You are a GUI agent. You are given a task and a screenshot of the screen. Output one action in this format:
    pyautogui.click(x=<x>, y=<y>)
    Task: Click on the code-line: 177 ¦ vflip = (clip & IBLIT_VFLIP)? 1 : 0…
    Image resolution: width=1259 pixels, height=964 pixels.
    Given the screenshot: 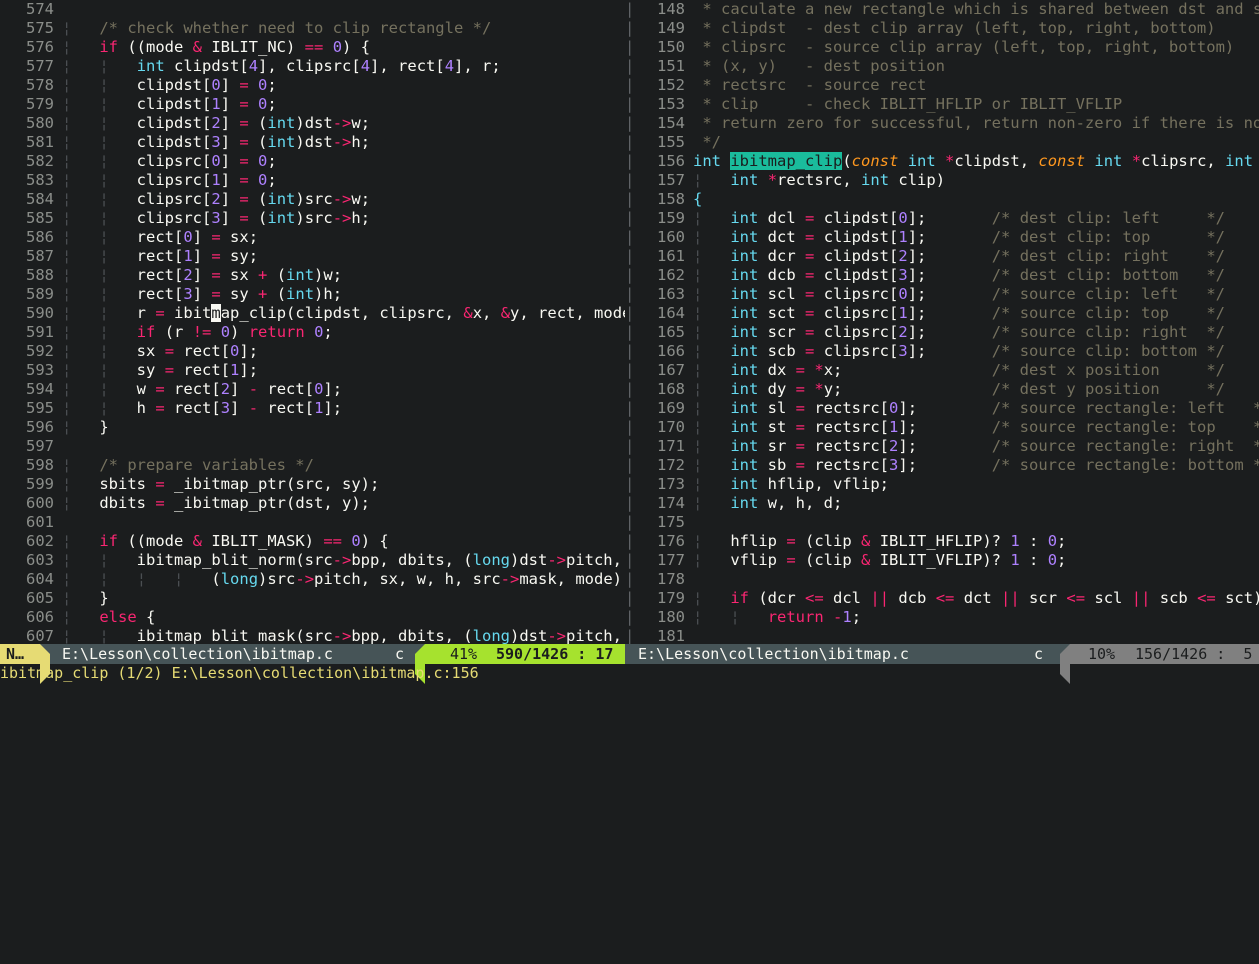 What is the action you would take?
    pyautogui.click(x=849, y=560)
    